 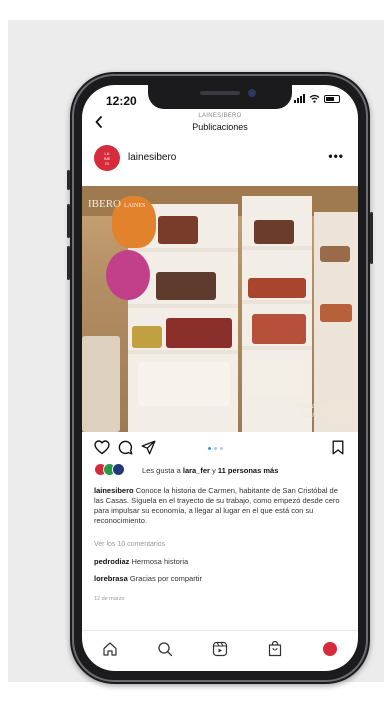 I want to click on comment-text: Hermosa historia, so click(x=159, y=561).